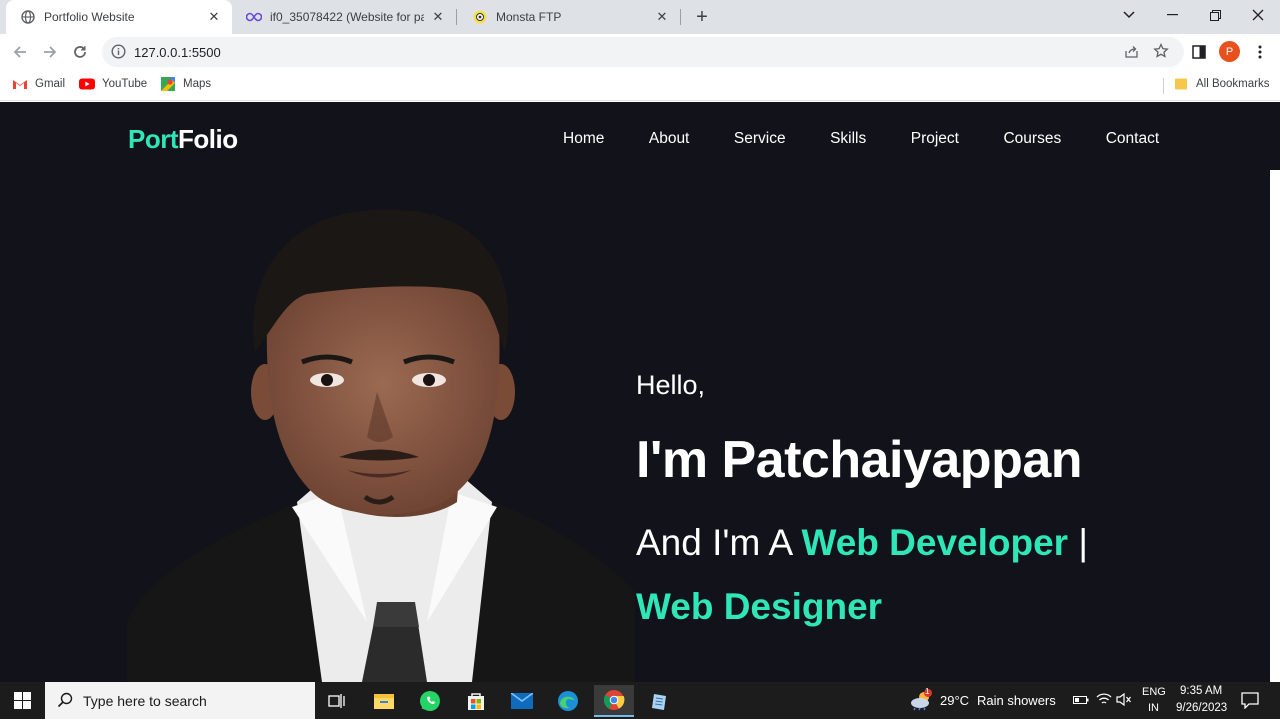  Describe the element at coordinates (935, 139) in the screenshot. I see `nav-project: Project` at that location.